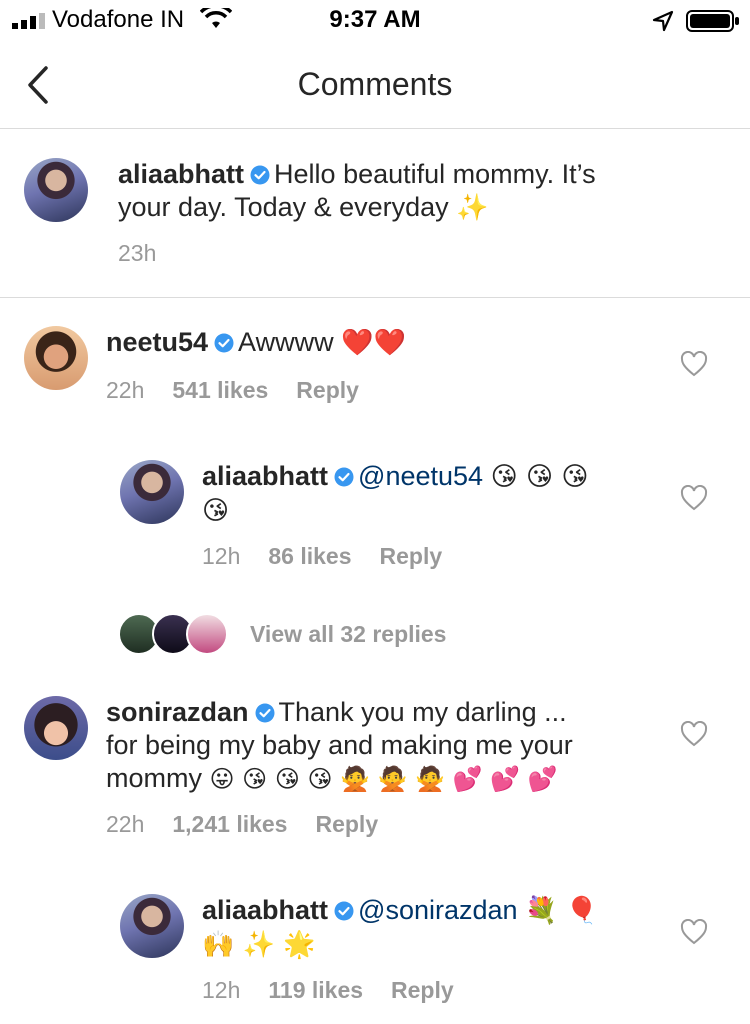 The width and height of the screenshot is (750, 1024). I want to click on likes-count: 86 likes, so click(309, 556).